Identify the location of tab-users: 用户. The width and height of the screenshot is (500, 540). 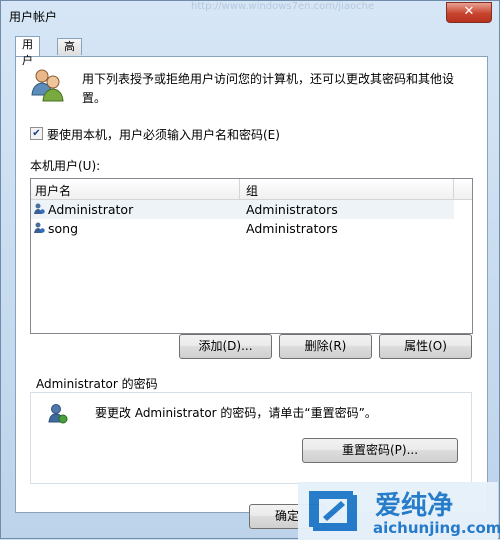
(27, 51).